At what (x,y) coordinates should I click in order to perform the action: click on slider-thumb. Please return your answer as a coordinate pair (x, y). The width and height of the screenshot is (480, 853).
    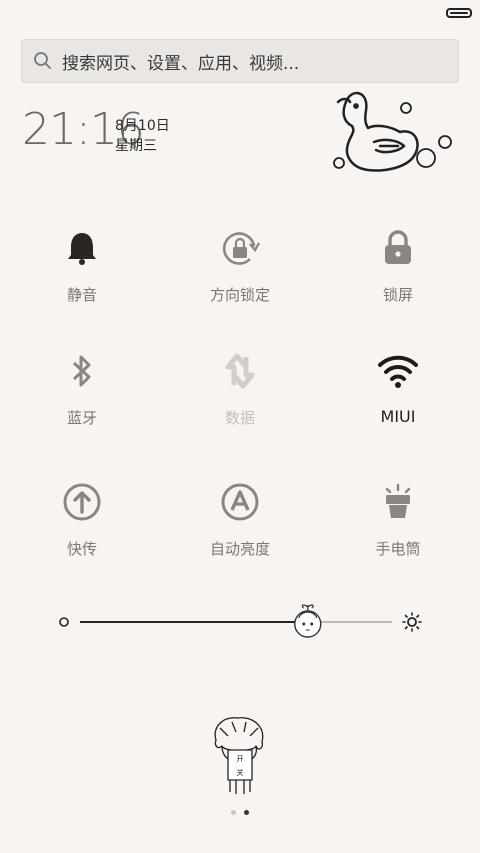
    Looking at the image, I should click on (308, 621).